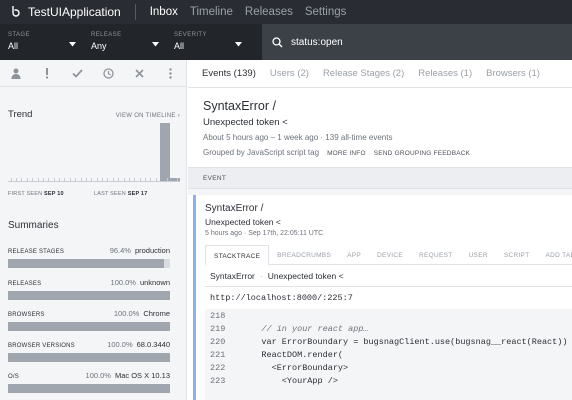 This screenshot has height=400, width=572. Describe the element at coordinates (16, 12) in the screenshot. I see `app-logo-icon` at that location.